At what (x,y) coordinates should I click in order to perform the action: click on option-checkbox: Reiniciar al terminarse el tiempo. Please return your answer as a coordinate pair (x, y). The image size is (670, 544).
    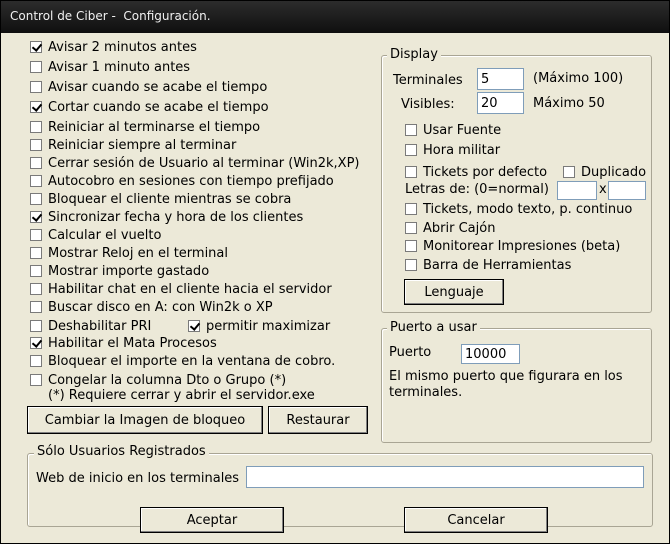
    Looking at the image, I should click on (145, 127).